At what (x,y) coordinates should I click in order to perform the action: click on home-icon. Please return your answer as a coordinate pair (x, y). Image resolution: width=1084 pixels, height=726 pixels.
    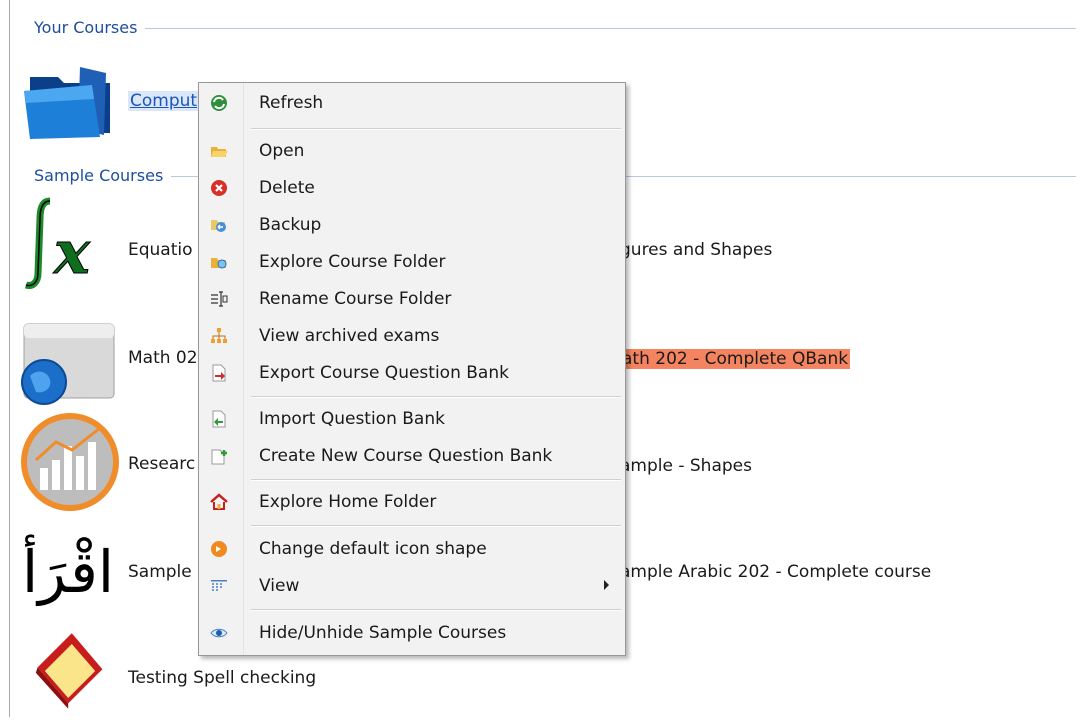
    Looking at the image, I should click on (219, 501).